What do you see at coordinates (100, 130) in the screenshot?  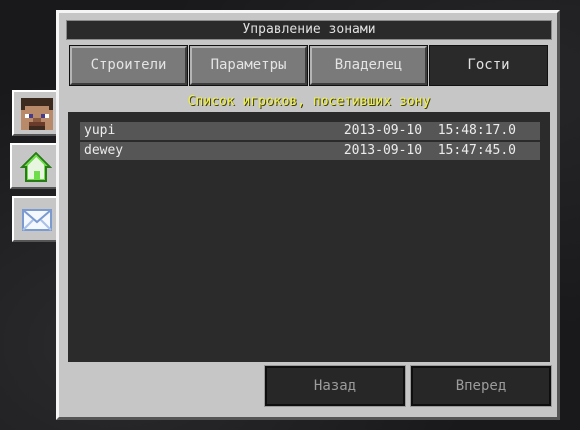 I see `visitor-name: yupi` at bounding box center [100, 130].